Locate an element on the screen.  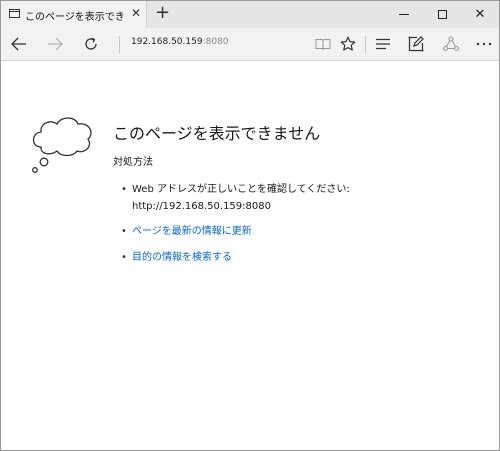
back-button is located at coordinates (19, 44).